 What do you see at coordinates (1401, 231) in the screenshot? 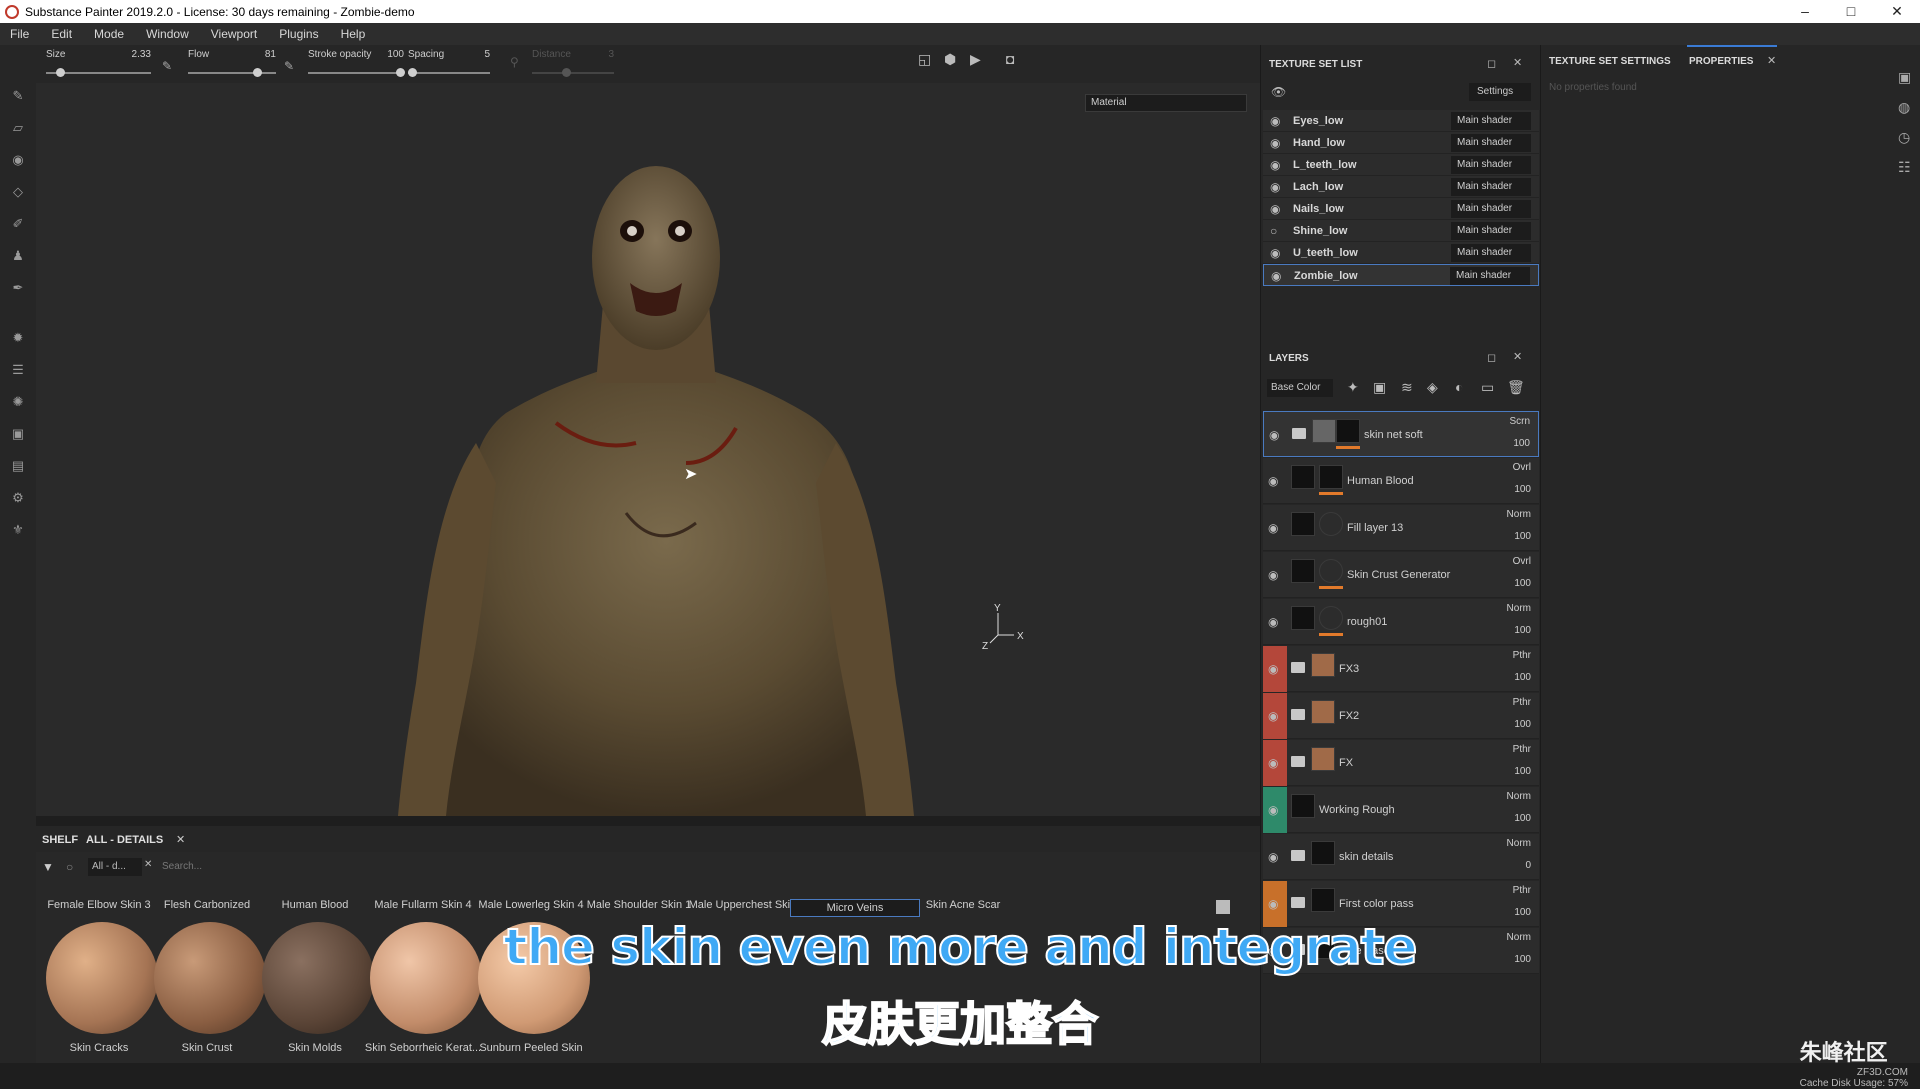
I see `texture-set-row: ○ Shine_low Main shader` at bounding box center [1401, 231].